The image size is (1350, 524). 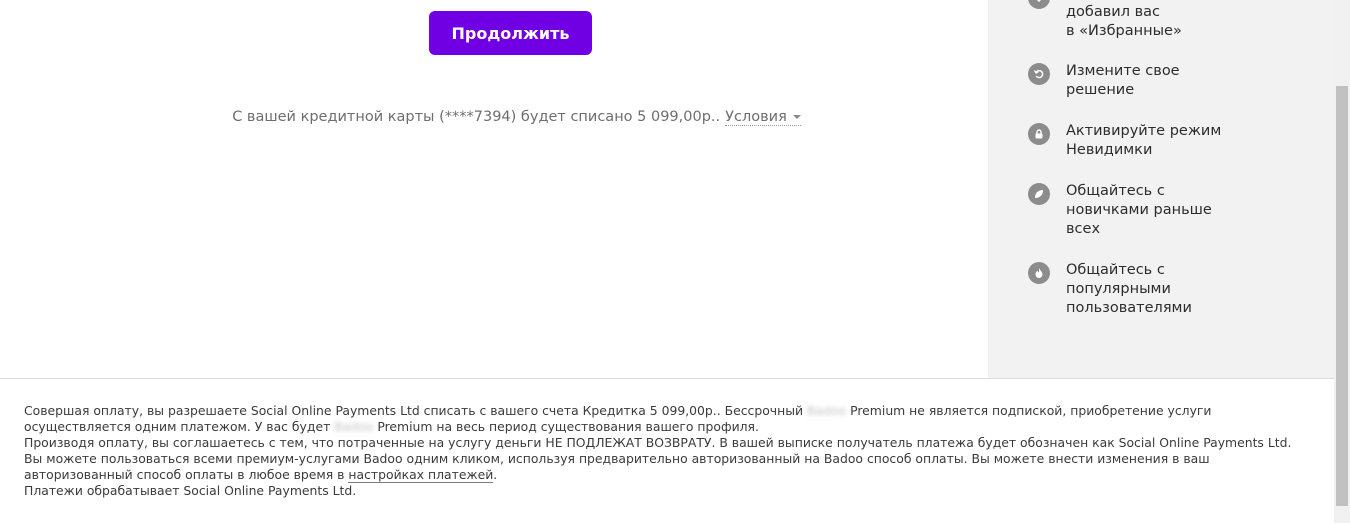 What do you see at coordinates (1039, 134) in the screenshot?
I see `lock-icon` at bounding box center [1039, 134].